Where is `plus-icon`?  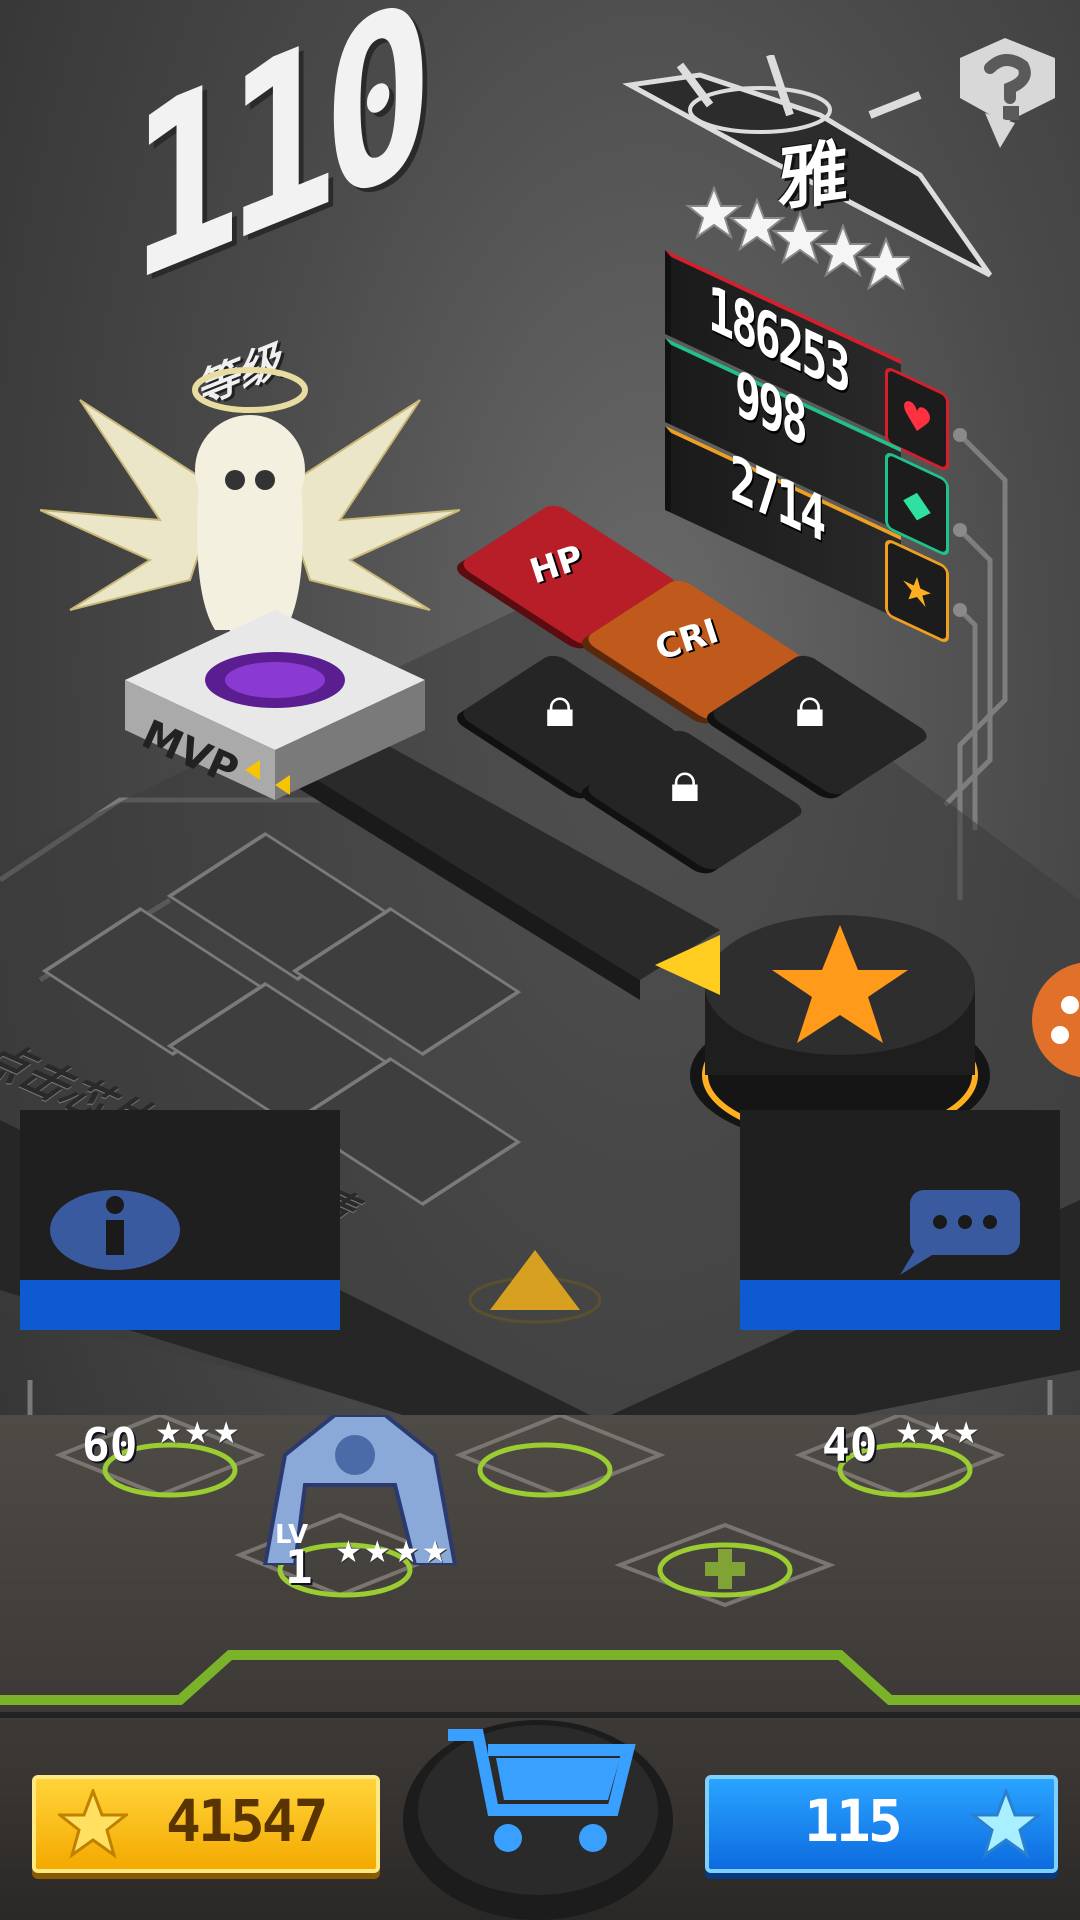
plus-icon is located at coordinates (725, 1569).